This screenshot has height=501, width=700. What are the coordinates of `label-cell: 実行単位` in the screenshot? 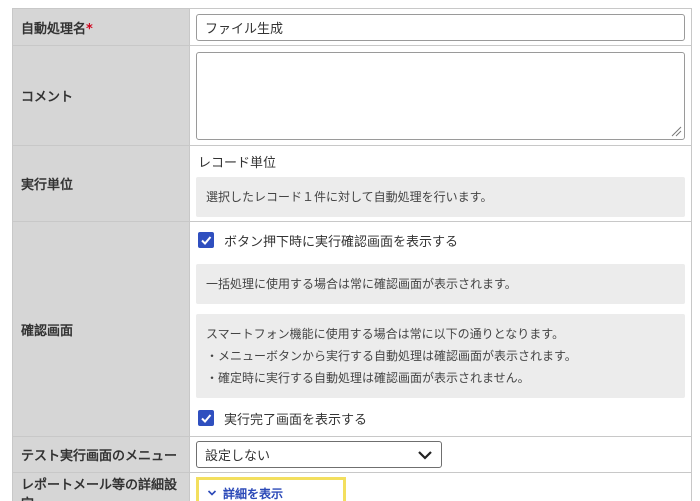 It's located at (101, 183).